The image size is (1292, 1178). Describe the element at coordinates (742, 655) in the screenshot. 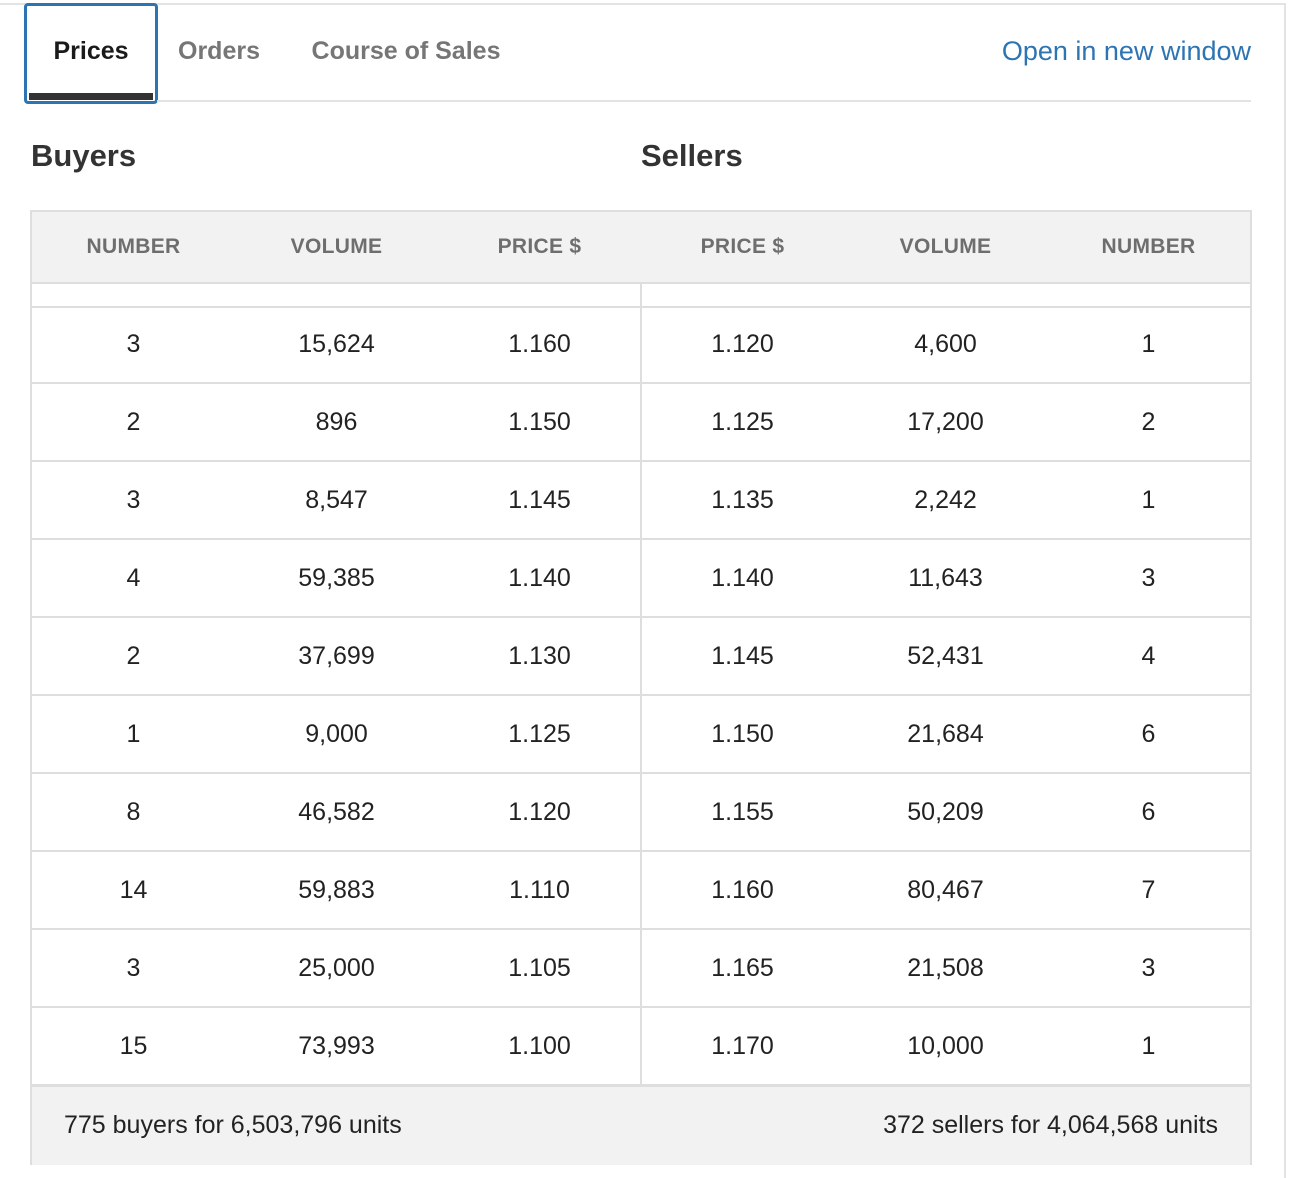

I see `sellers-price-cell: 1.145` at that location.